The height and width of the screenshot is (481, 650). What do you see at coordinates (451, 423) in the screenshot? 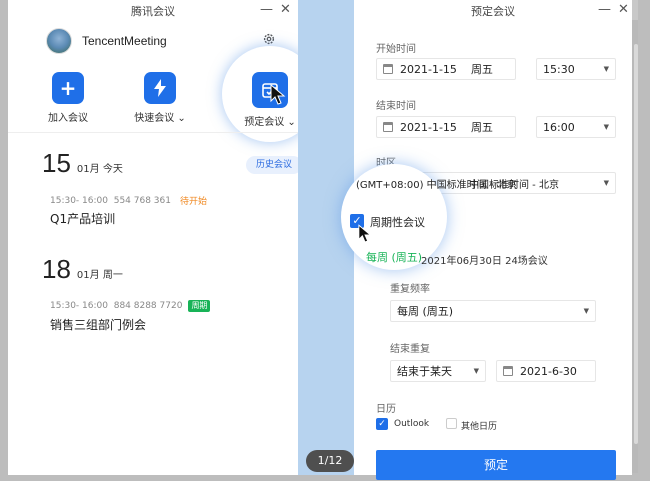
I see `other-calendar-checkbox` at bounding box center [451, 423].